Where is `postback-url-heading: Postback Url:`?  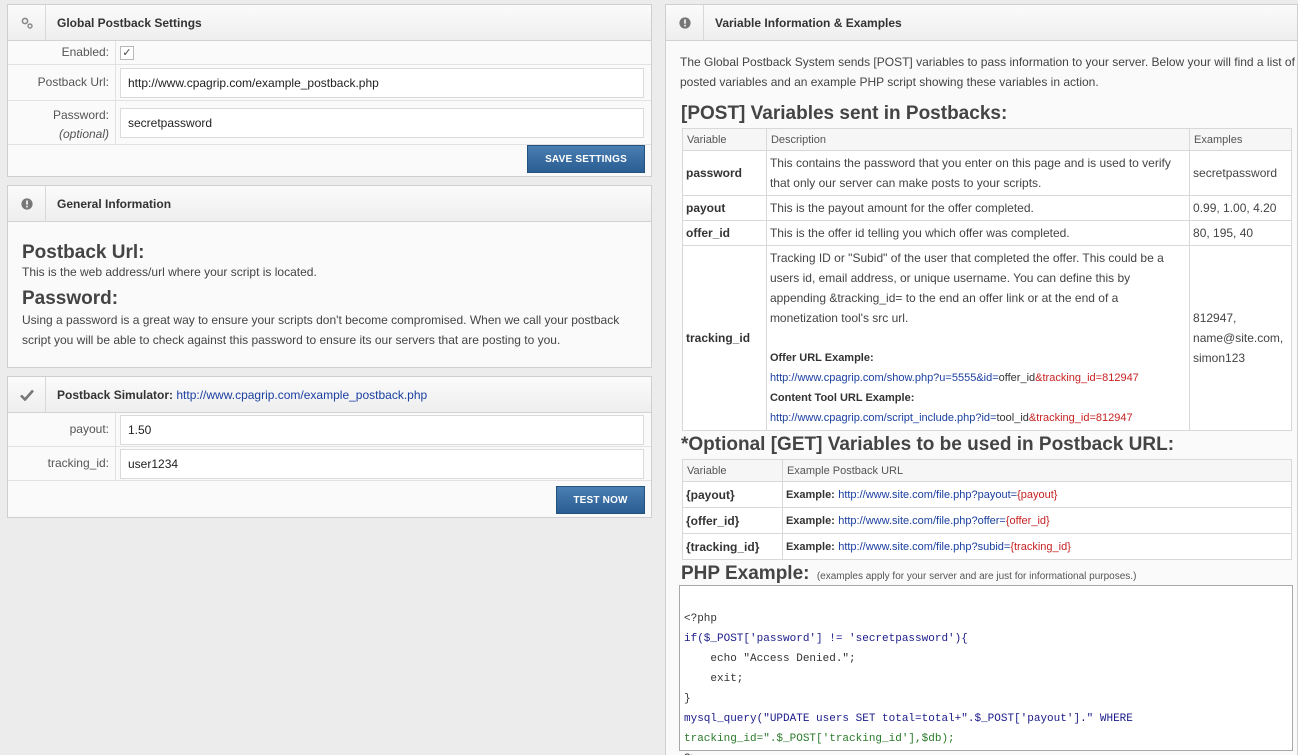 postback-url-heading: Postback Url: is located at coordinates (83, 252).